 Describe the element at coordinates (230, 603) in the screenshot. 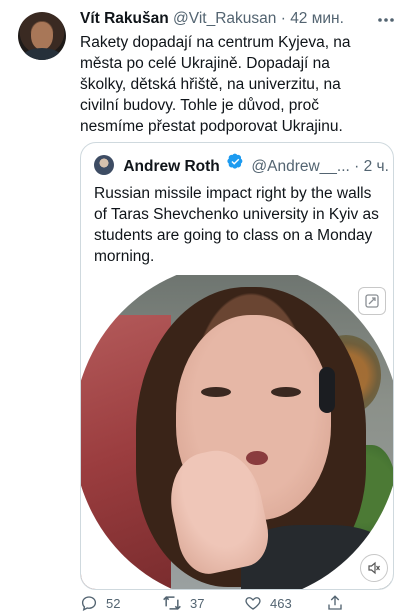

I see `tweet-actions: 52 37 463` at that location.